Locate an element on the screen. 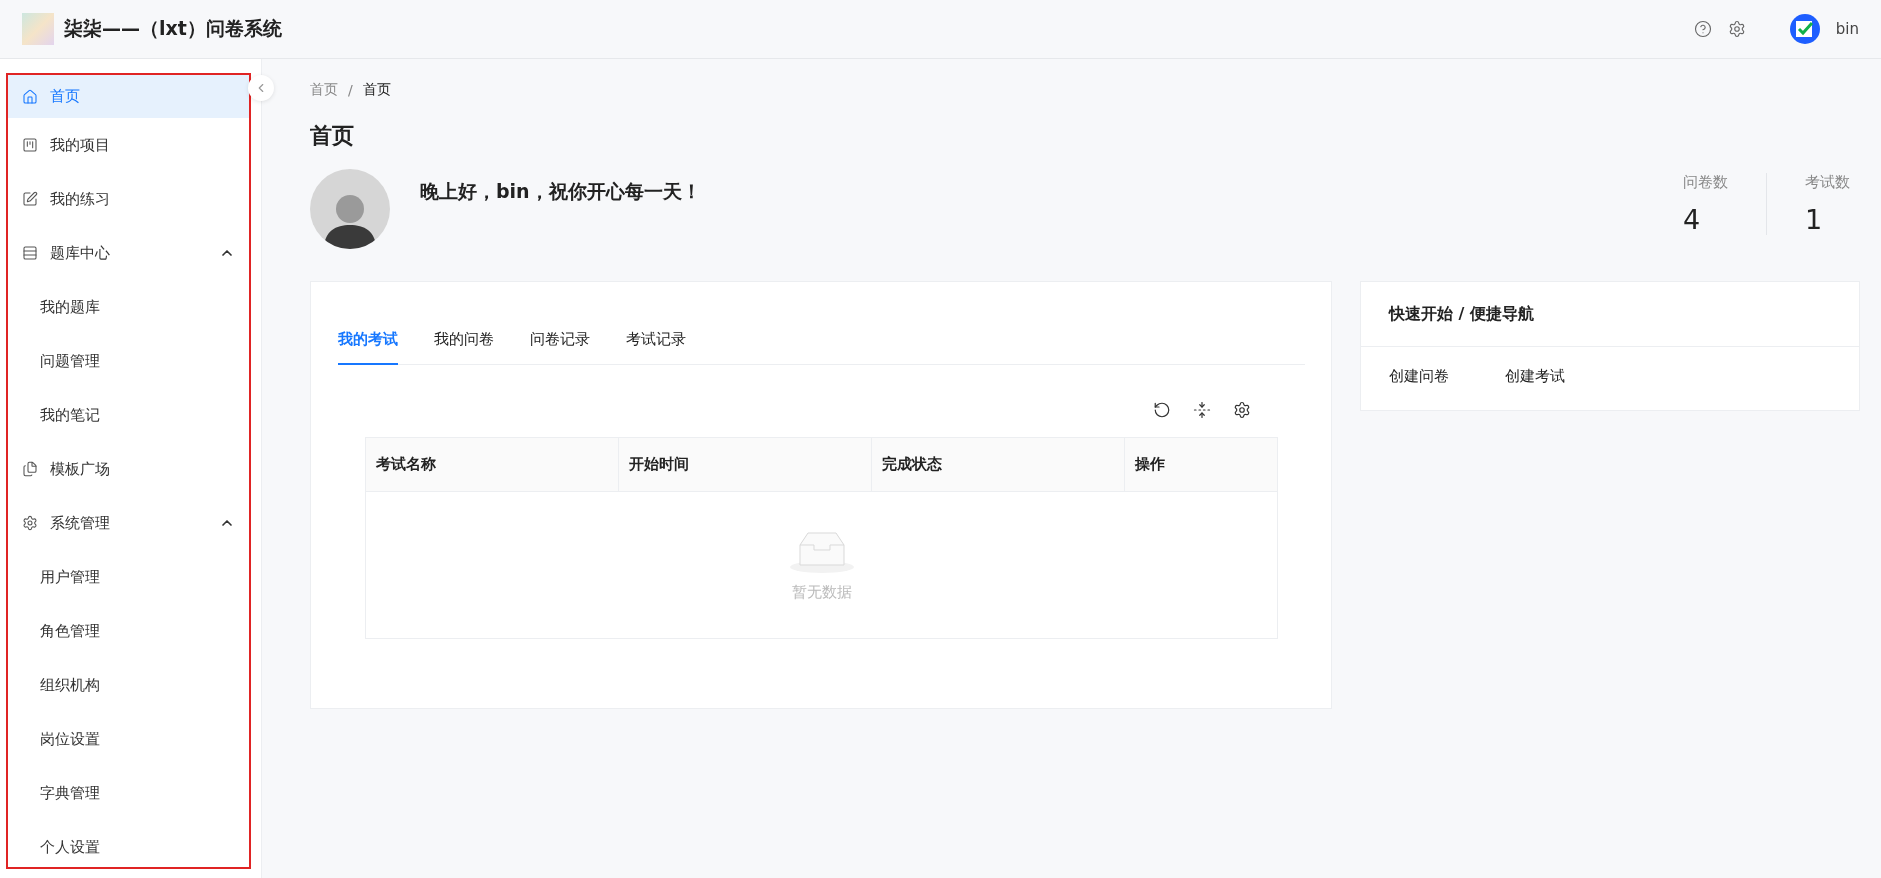 The image size is (1881, 878). help-icon is located at coordinates (1702, 29).